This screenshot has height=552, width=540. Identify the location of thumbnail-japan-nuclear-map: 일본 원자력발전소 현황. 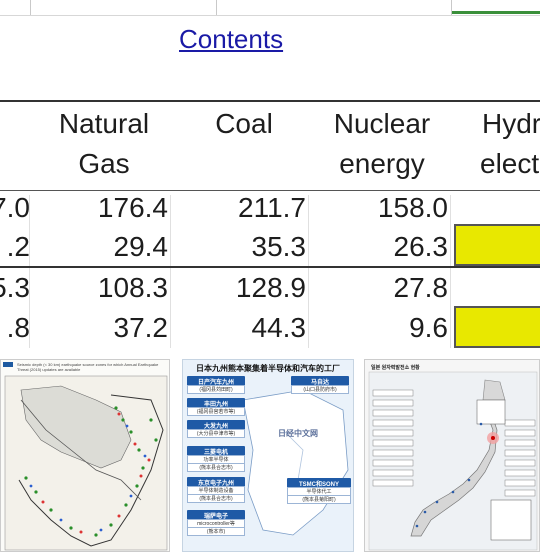
(452, 455).